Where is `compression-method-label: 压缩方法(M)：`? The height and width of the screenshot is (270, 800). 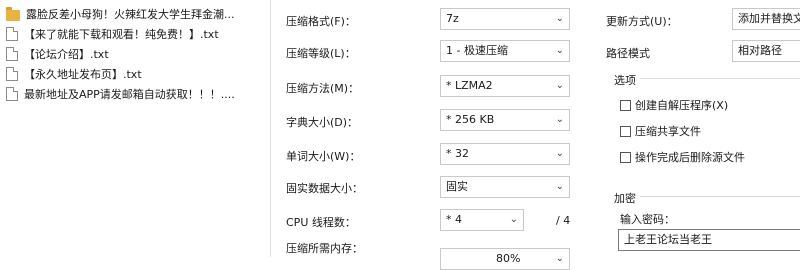 compression-method-label: 压缩方法(M)： is located at coordinates (323, 88).